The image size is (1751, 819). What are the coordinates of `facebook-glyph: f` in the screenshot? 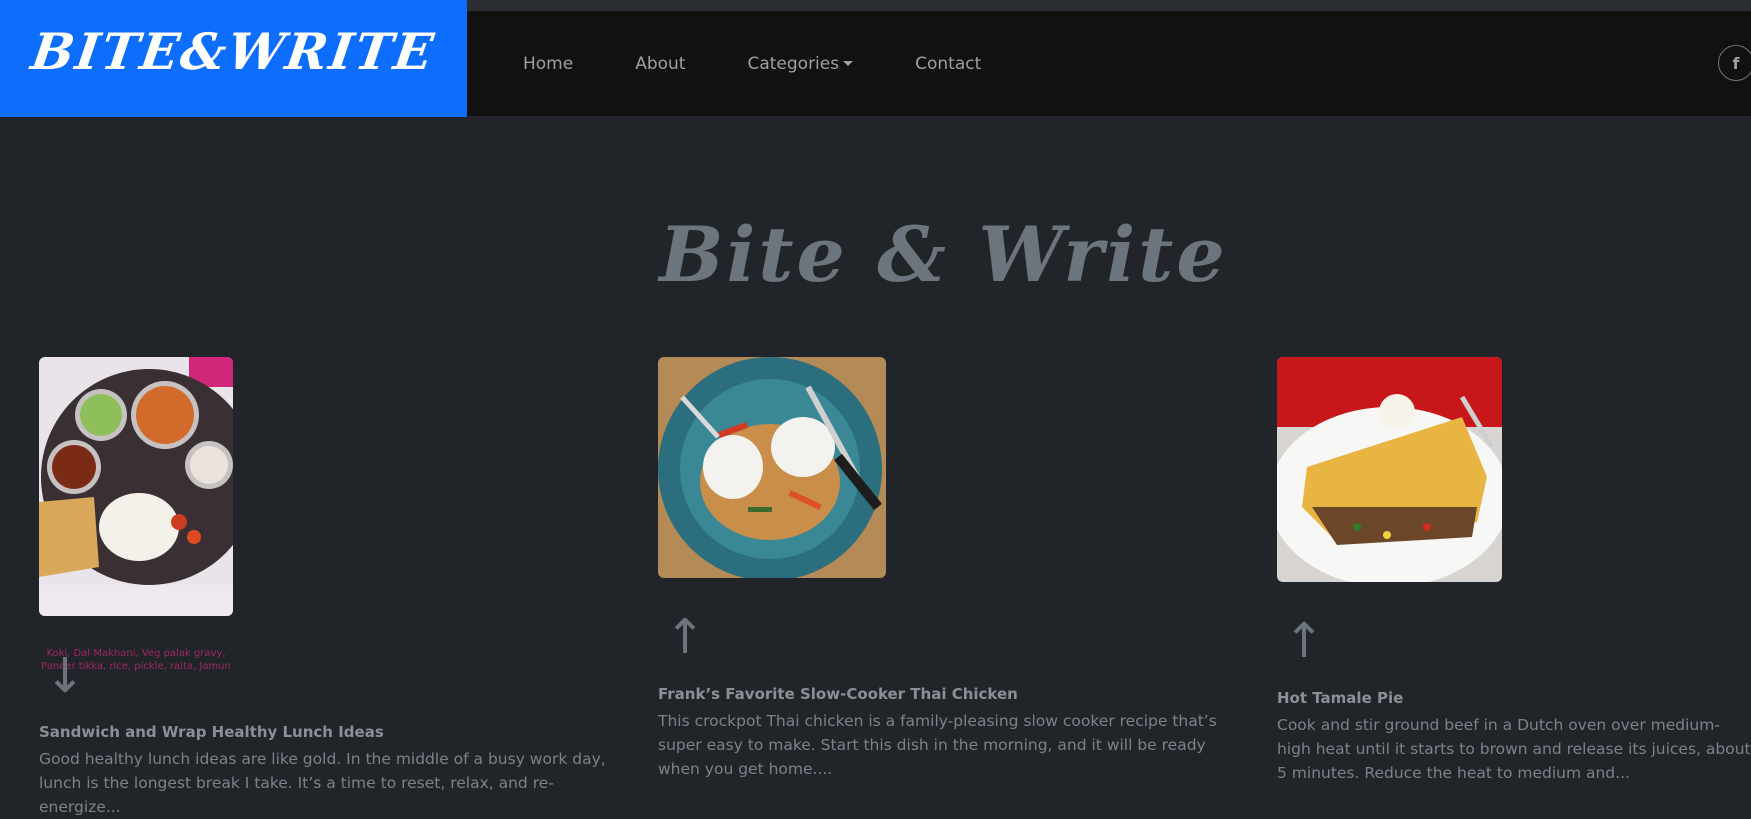 It's located at (1736, 63).